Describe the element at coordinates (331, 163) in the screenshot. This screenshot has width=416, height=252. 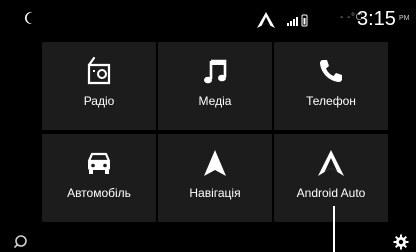
I see `android-auto-icon` at that location.